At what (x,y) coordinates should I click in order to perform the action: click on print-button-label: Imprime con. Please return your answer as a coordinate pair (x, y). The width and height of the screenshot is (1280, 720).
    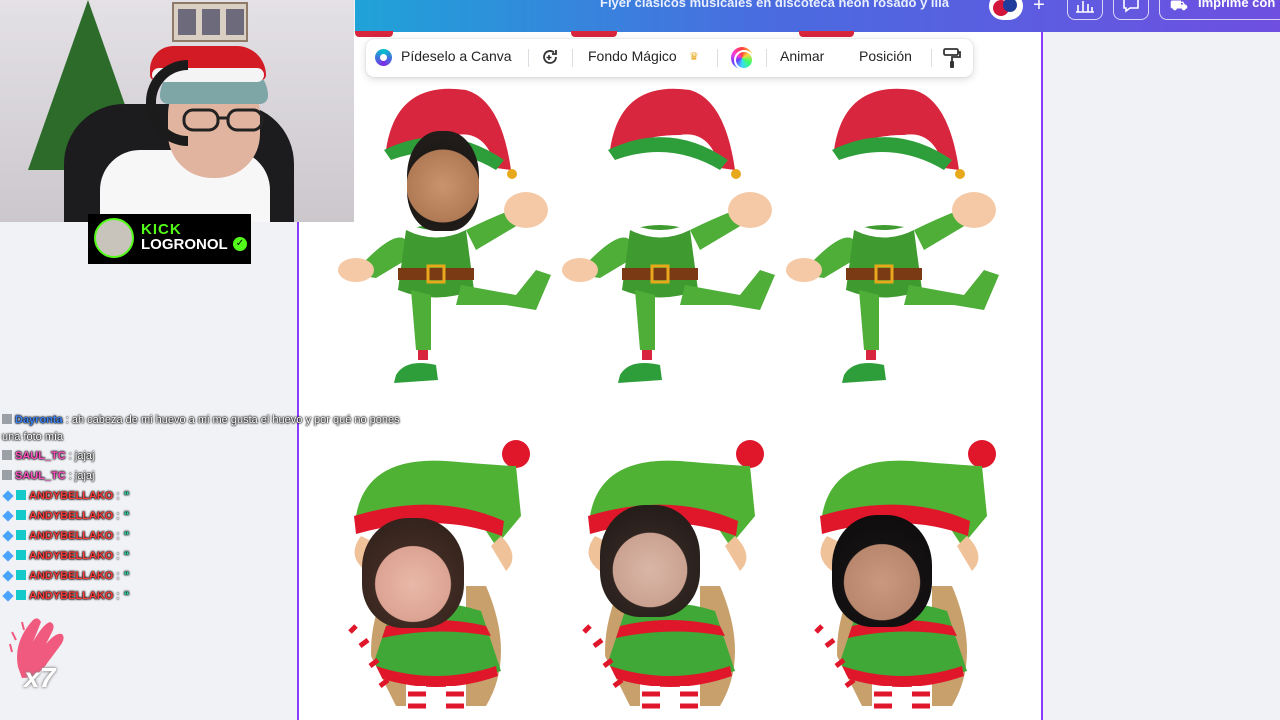
    Looking at the image, I should click on (1237, 5).